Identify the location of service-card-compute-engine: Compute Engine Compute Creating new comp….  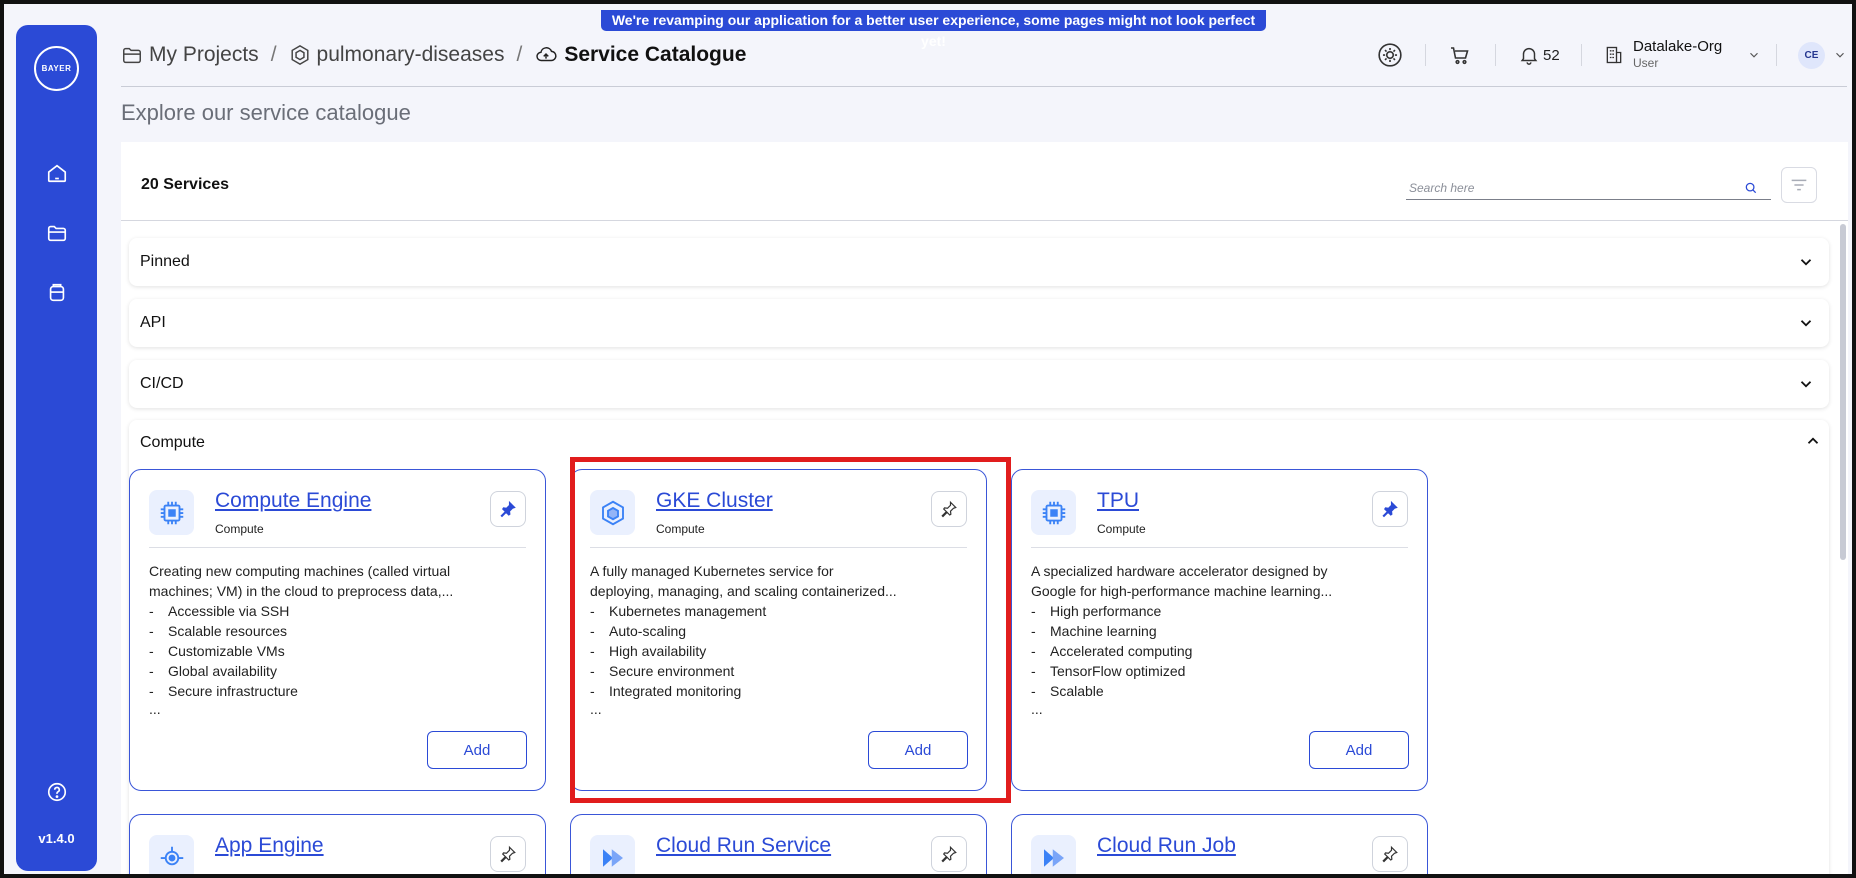
(337, 630).